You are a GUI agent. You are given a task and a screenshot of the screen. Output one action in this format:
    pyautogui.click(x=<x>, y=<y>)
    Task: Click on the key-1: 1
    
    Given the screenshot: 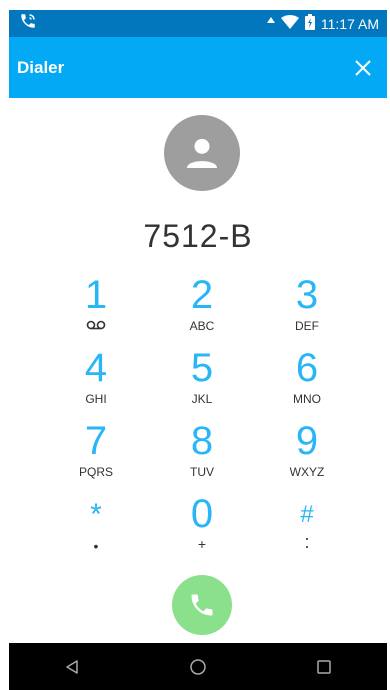 What is the action you would take?
    pyautogui.click(x=96, y=308)
    